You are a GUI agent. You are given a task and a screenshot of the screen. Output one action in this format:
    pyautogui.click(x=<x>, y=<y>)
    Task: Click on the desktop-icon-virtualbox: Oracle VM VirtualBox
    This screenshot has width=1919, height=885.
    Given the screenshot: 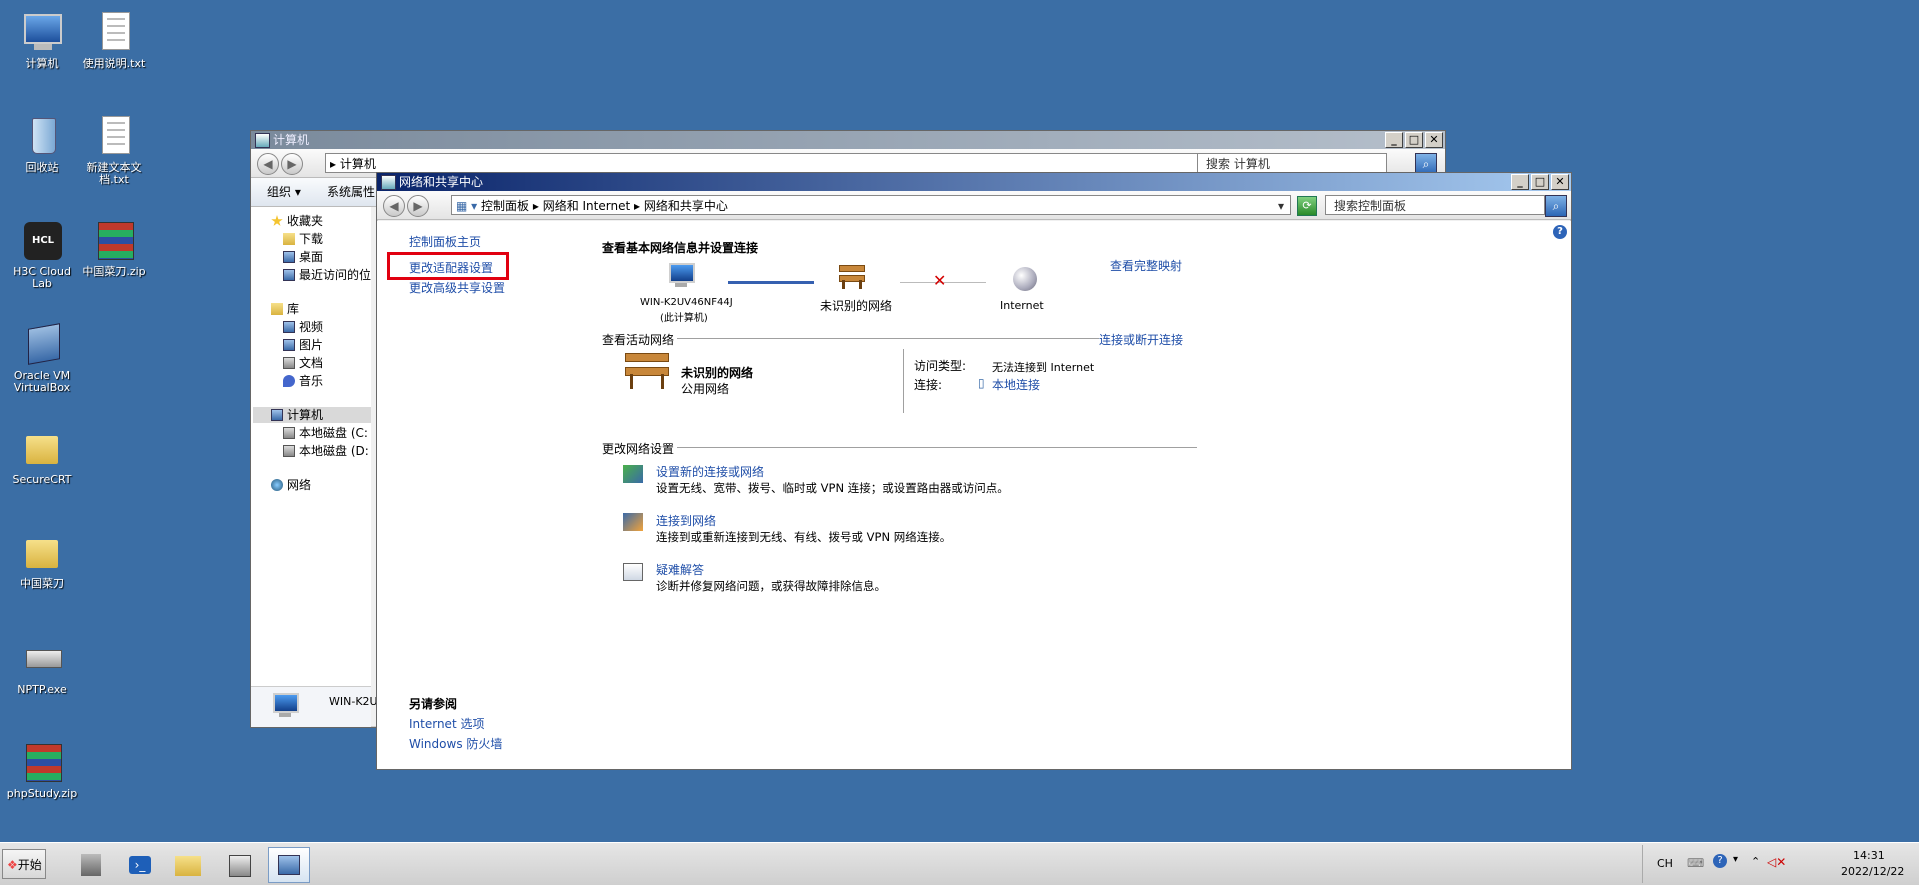 What is the action you would take?
    pyautogui.click(x=42, y=358)
    